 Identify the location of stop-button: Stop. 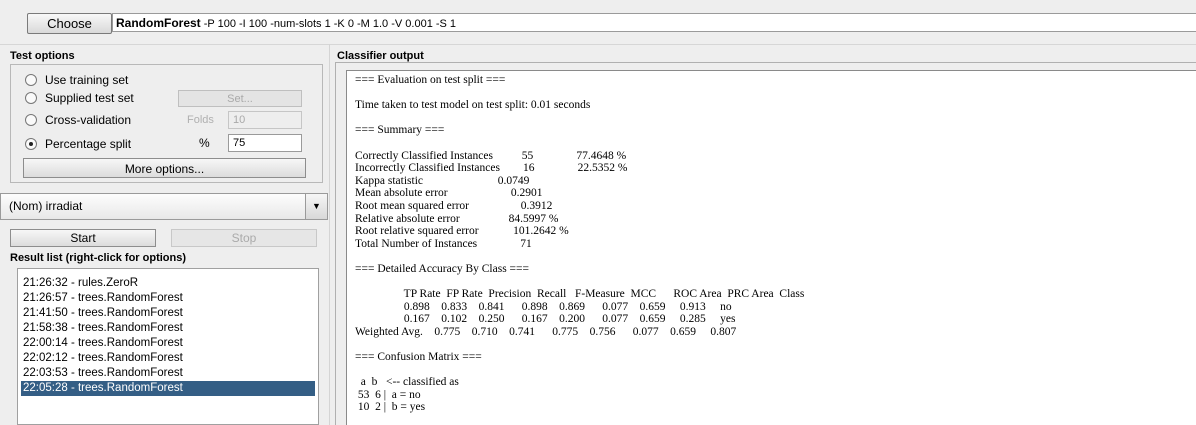
(244, 238).